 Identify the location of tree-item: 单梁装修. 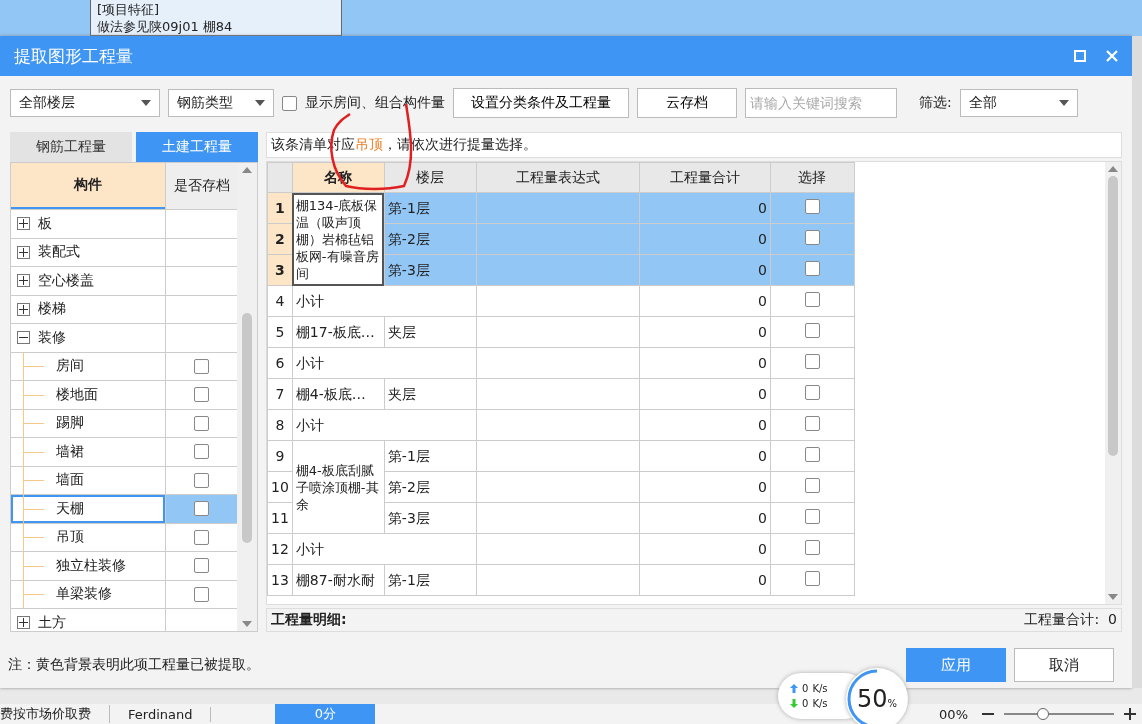
(88, 594).